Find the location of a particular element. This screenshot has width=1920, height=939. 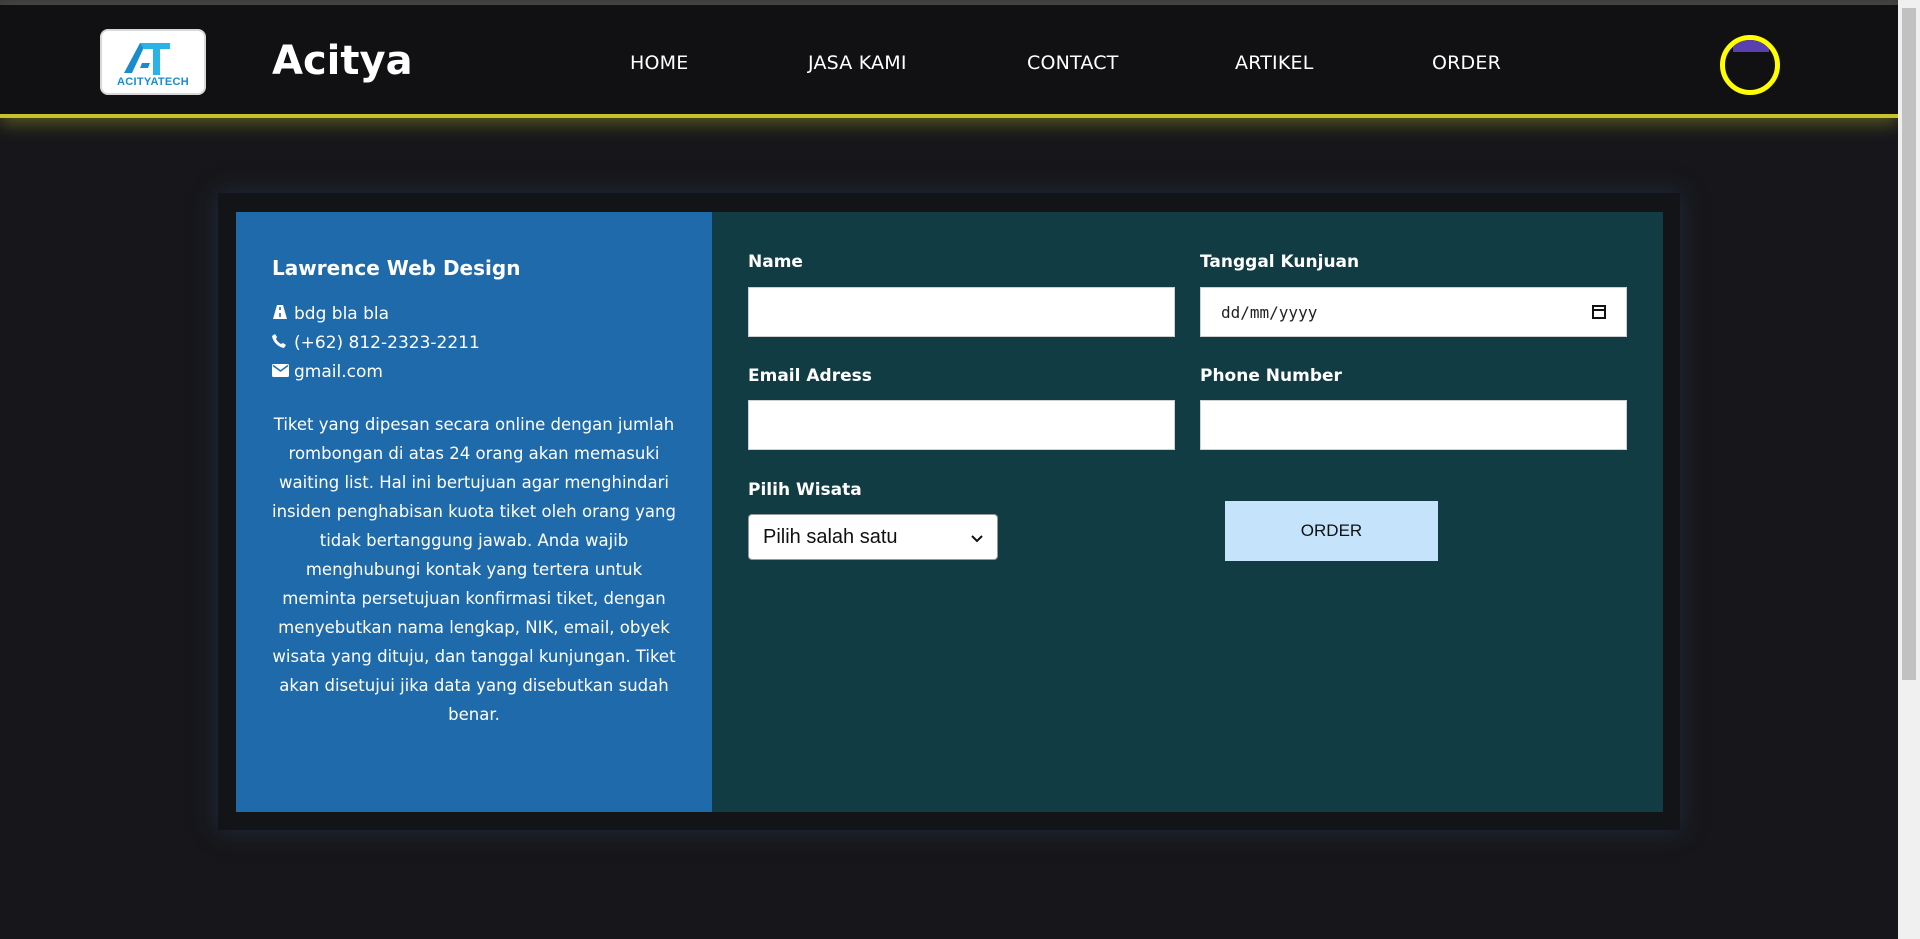

phone-text: (+62) 812-2323-2211 is located at coordinates (387, 343).